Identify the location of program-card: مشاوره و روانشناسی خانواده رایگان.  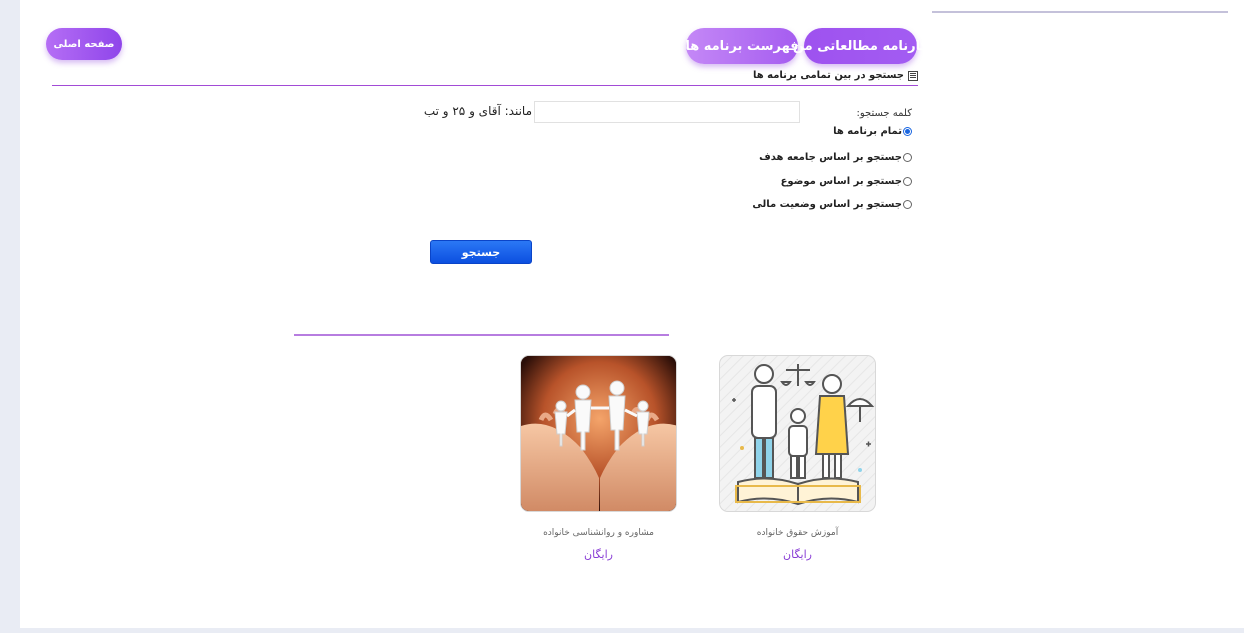
(598, 458).